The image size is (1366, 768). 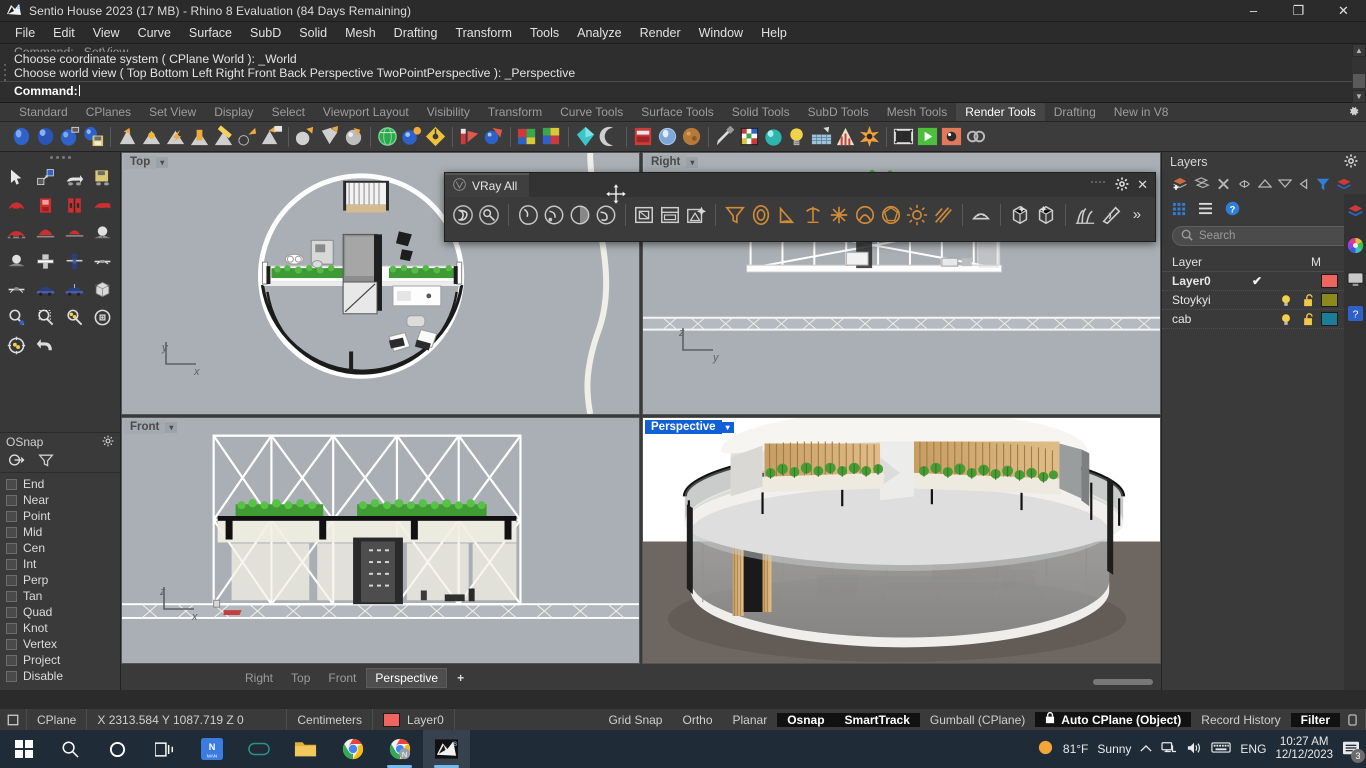 I want to click on toolbar-icon-light-directional, so click(x=175, y=136).